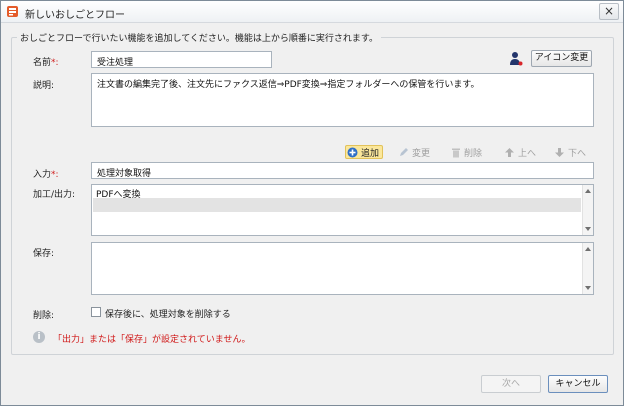  Describe the element at coordinates (473, 153) in the screenshot. I see `remove-label: 削除` at that location.